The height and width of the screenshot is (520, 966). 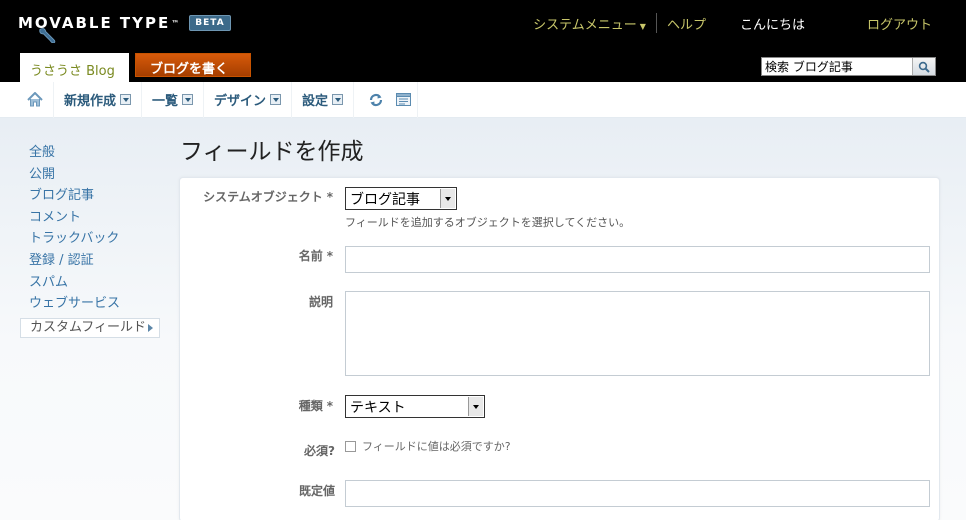 What do you see at coordinates (585, 25) in the screenshot?
I see `system-menu-label: システムメニュー` at bounding box center [585, 25].